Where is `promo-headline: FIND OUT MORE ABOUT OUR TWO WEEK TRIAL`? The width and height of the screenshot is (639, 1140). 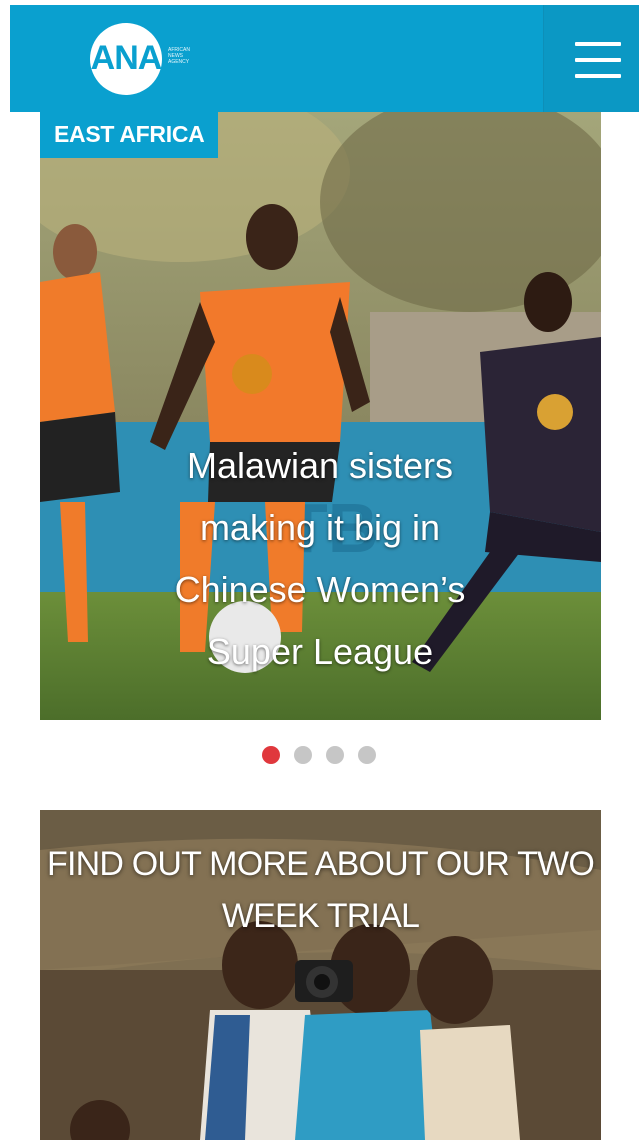
promo-headline: FIND OUT MORE ABOUT OUR TWO WEEK TRIAL is located at coordinates (320, 890).